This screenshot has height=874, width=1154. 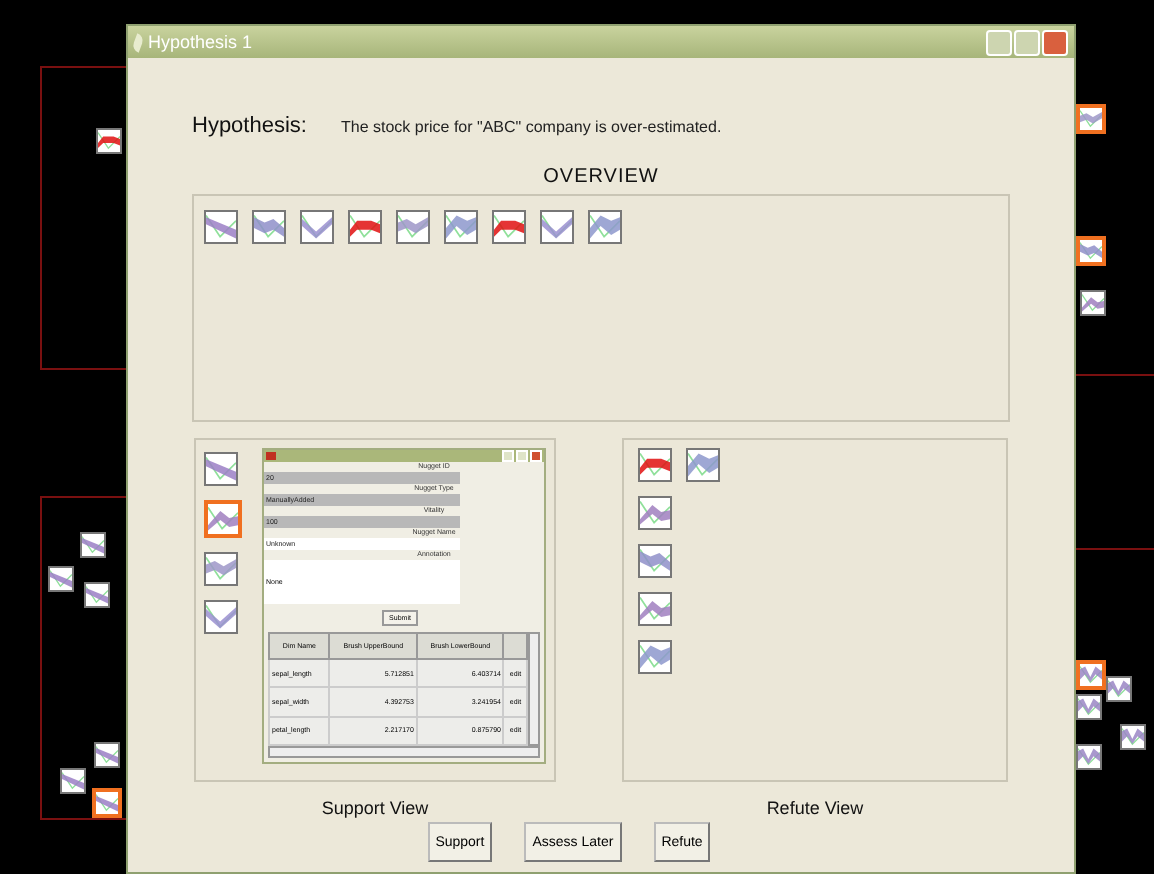 I want to click on app-icon, so click(x=271, y=456).